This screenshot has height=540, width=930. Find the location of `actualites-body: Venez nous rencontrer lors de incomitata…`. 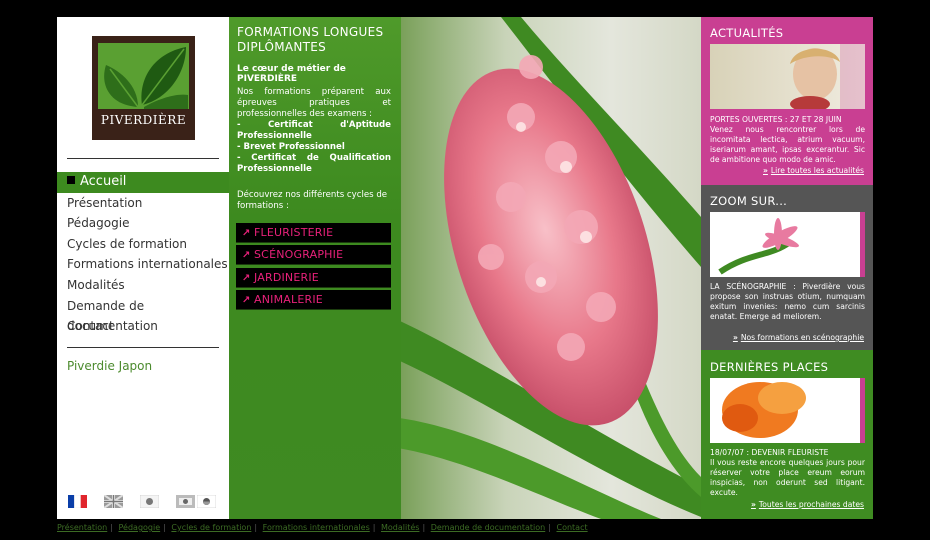

actualites-body: Venez nous rencontrer lors de incomitata… is located at coordinates (787, 144).